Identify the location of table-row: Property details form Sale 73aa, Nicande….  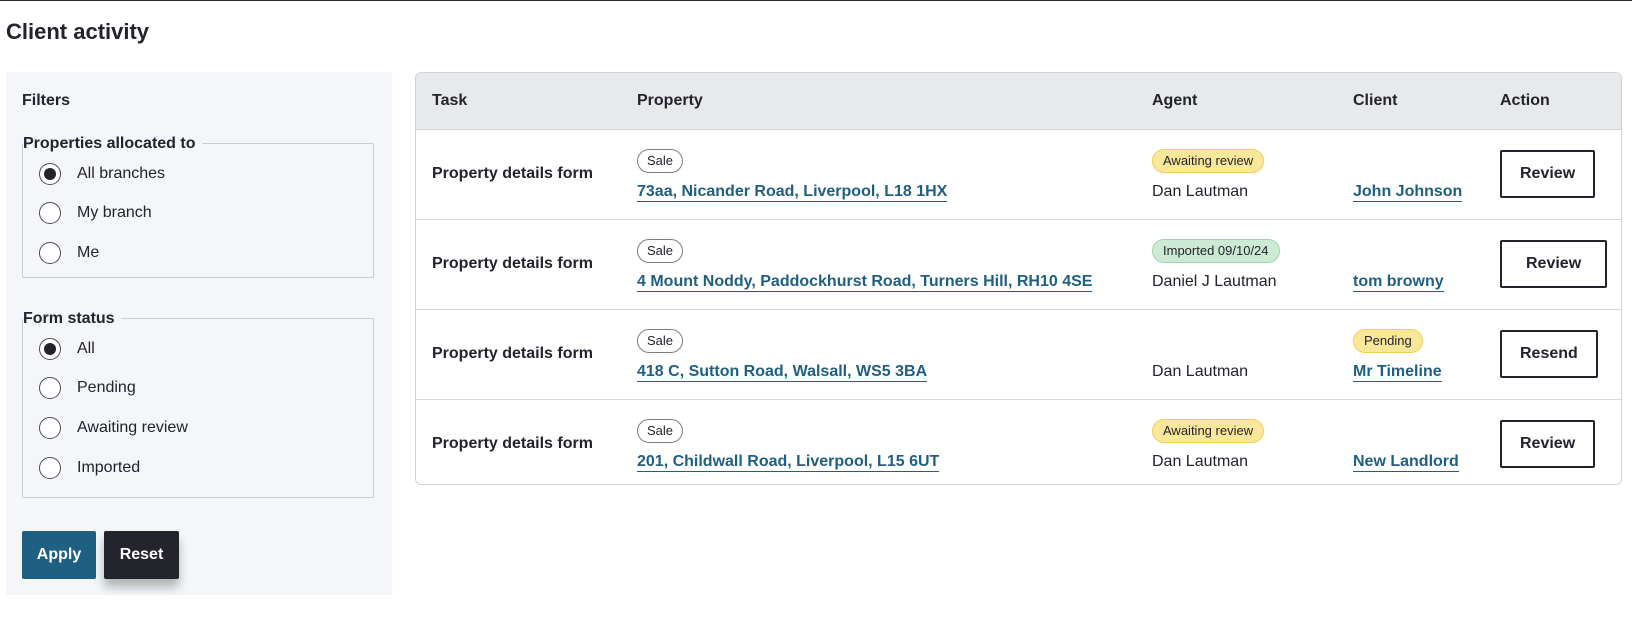
(1018, 174).